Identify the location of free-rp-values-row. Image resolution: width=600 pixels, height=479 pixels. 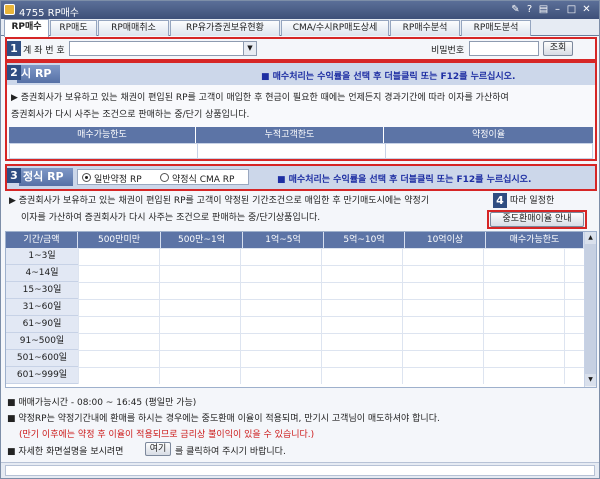
(301, 151).